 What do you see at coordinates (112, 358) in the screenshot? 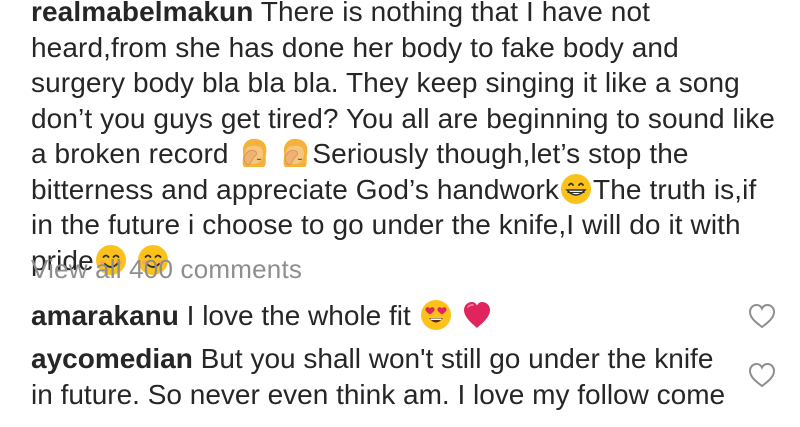
I see `comment-username: aycomedian` at bounding box center [112, 358].